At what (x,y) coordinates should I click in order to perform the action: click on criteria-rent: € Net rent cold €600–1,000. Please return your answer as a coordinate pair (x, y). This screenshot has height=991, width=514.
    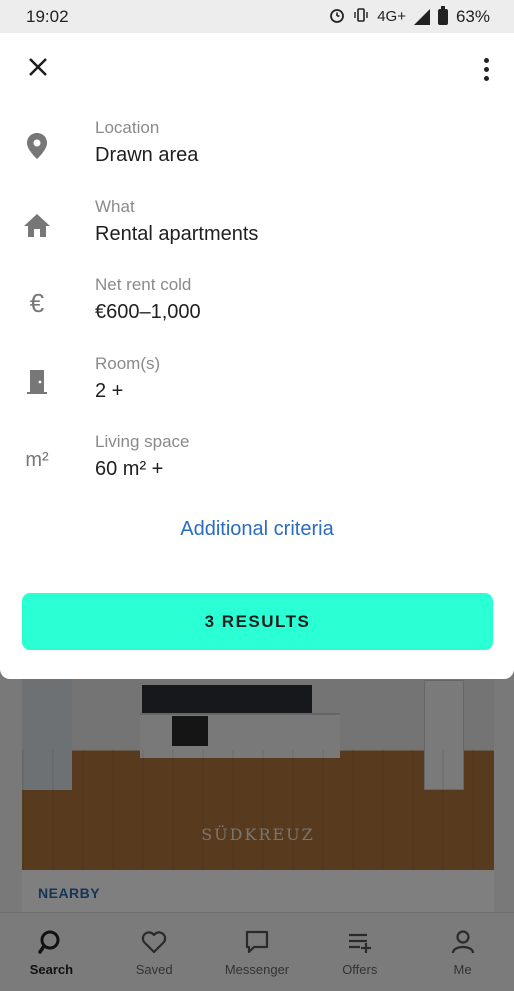
    Looking at the image, I should click on (257, 310).